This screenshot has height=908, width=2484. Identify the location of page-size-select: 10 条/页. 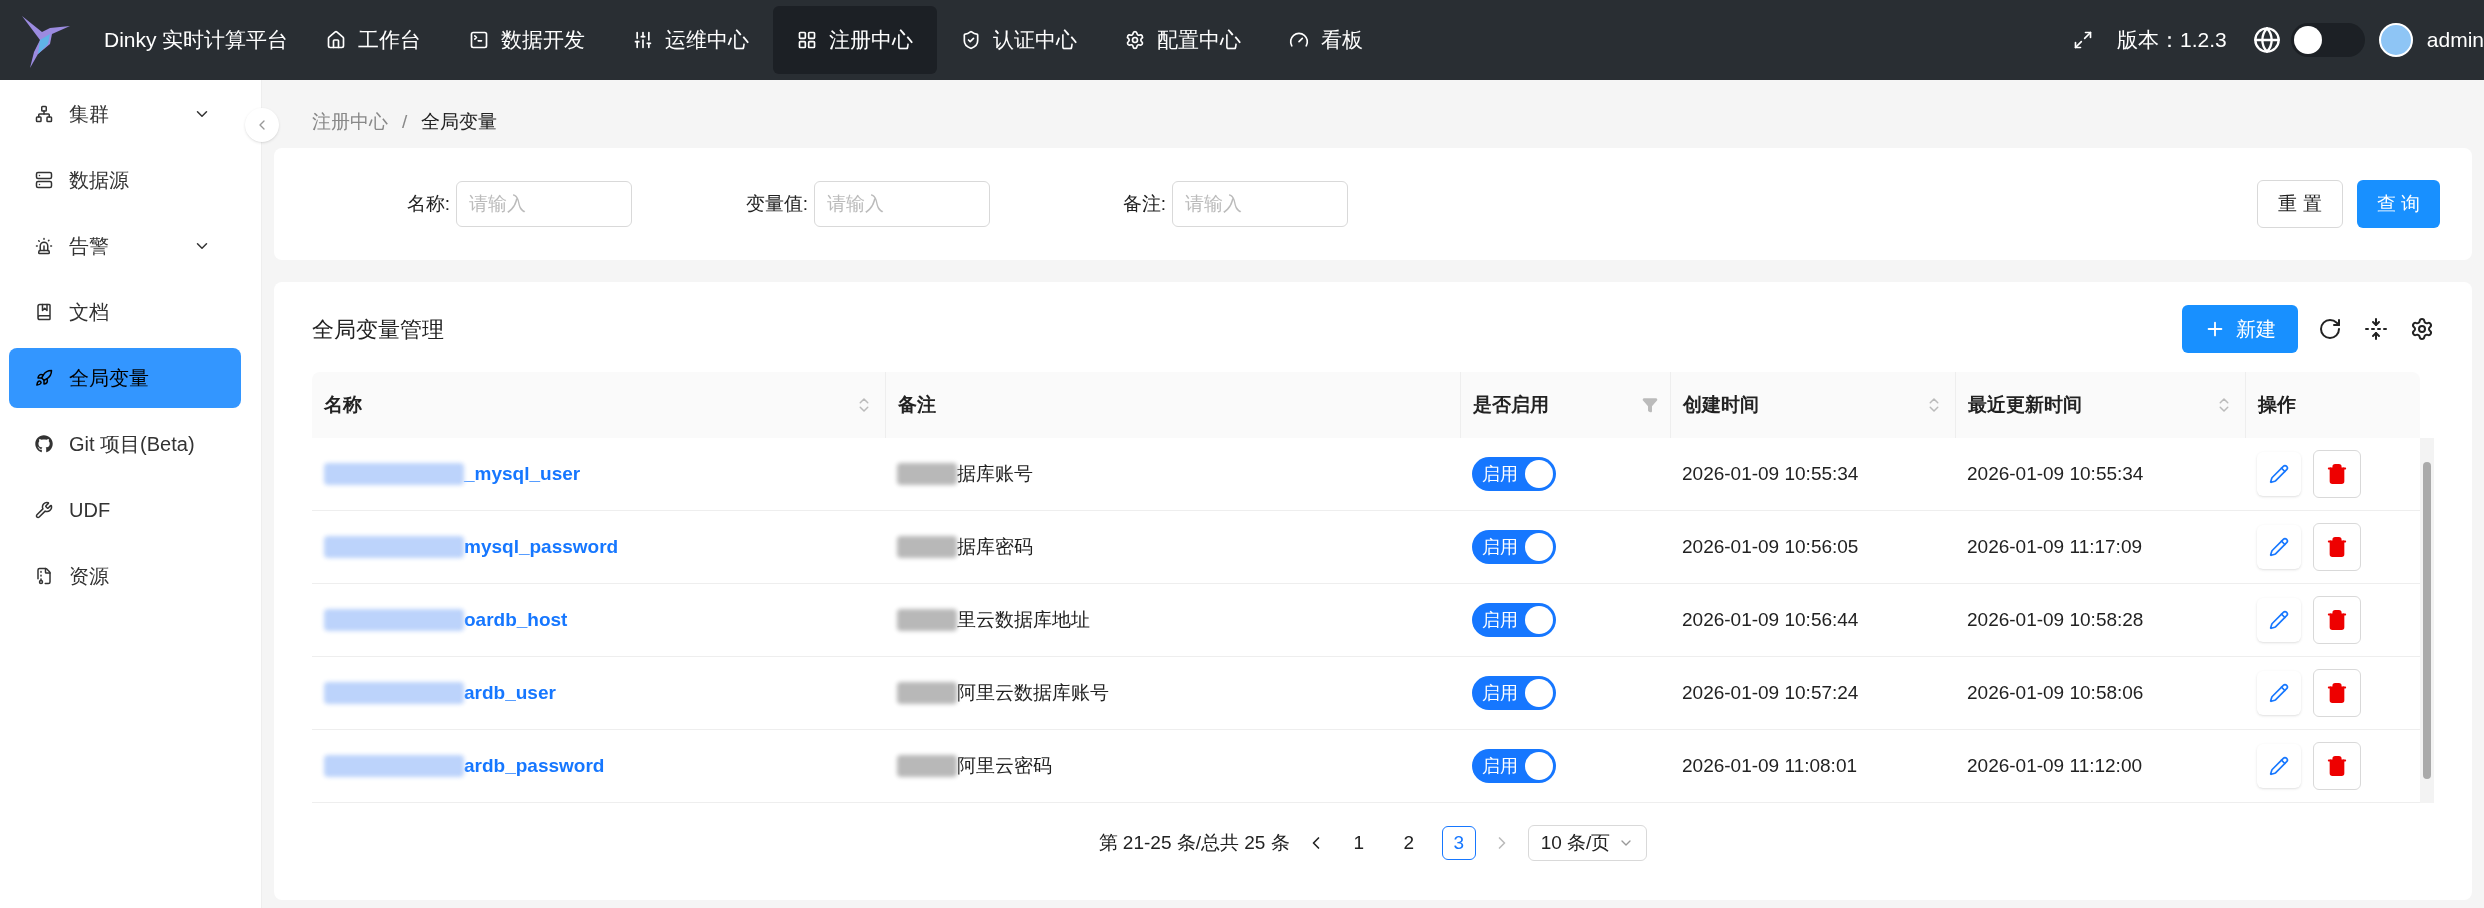
(1587, 843).